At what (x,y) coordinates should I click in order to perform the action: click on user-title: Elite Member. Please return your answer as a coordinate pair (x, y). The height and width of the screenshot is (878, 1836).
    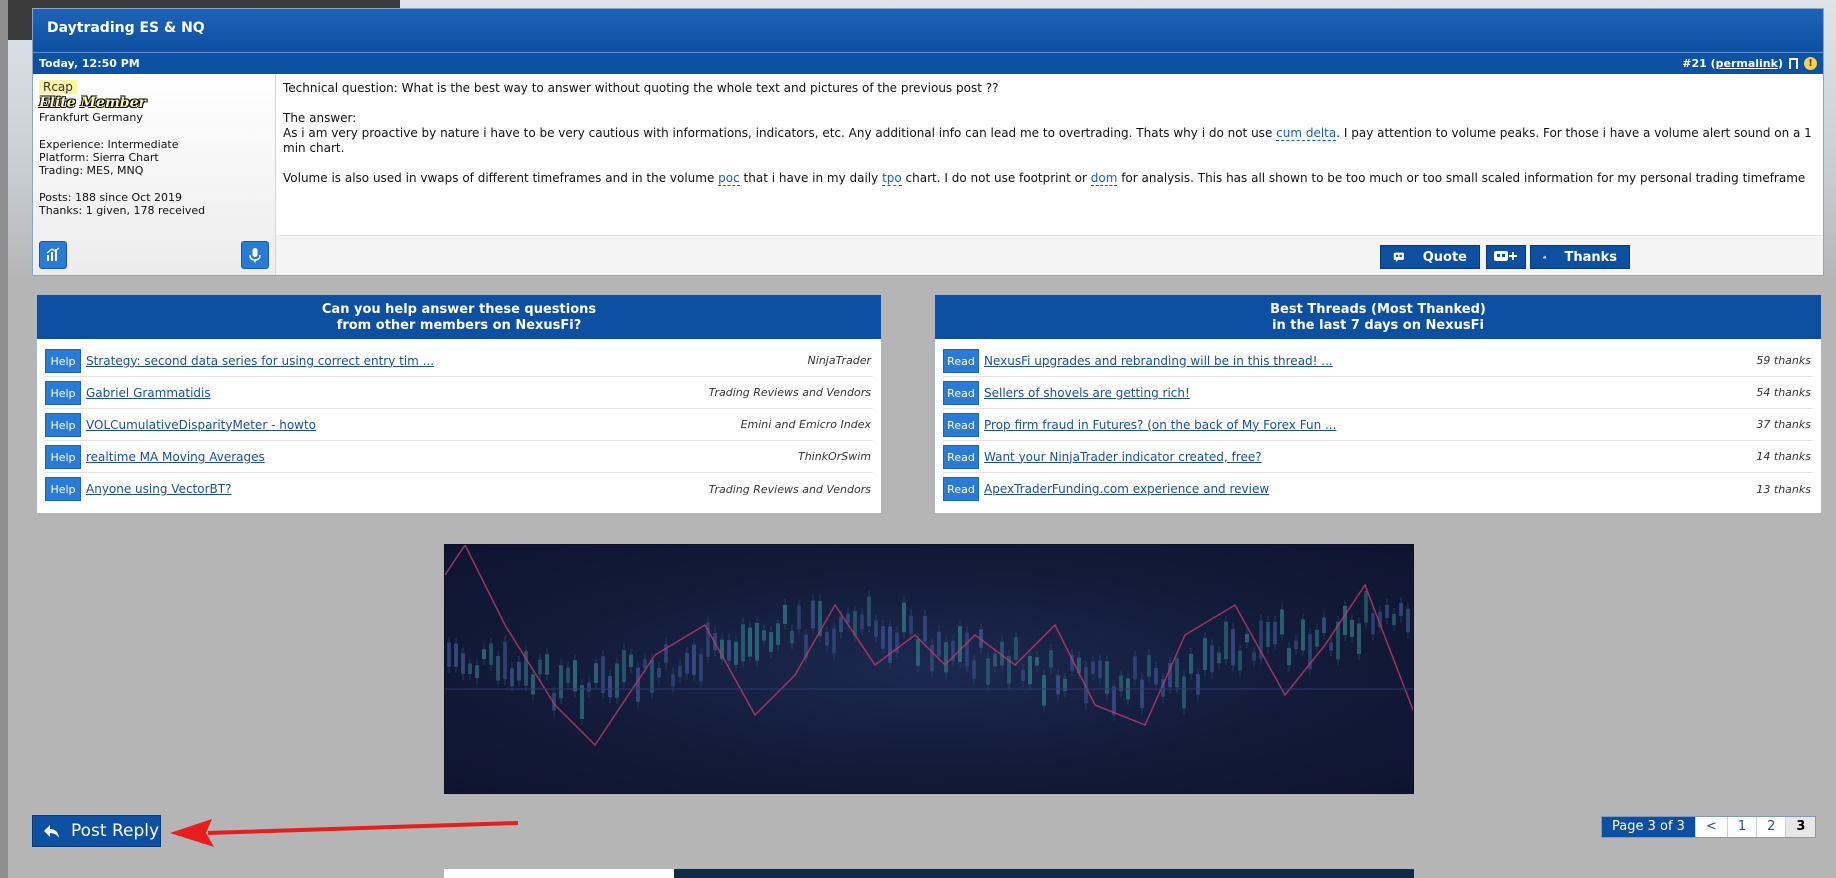
    Looking at the image, I should click on (92, 103).